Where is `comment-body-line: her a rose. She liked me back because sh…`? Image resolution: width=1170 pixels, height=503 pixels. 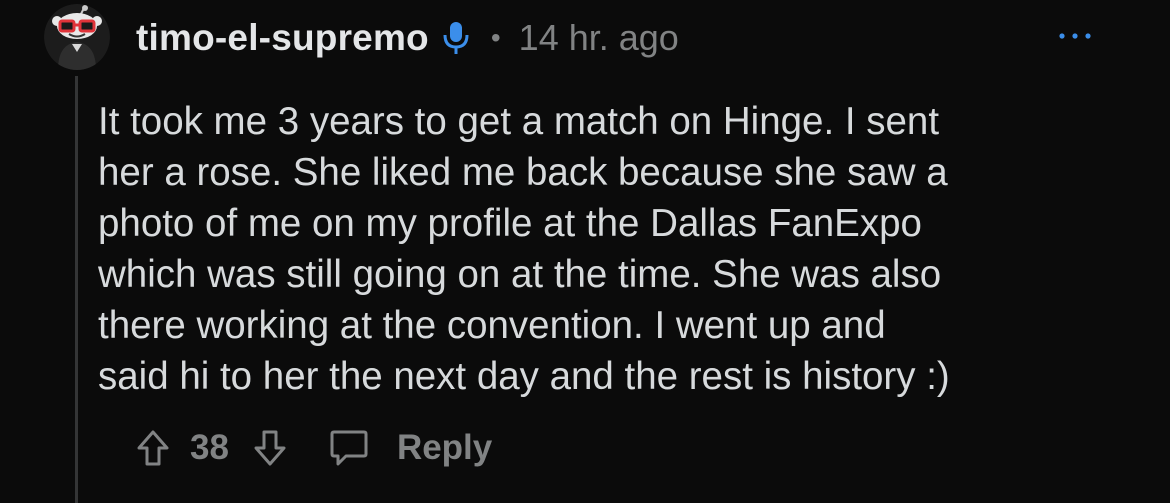 comment-body-line: her a rose. She liked me back because sh… is located at coordinates (523, 172).